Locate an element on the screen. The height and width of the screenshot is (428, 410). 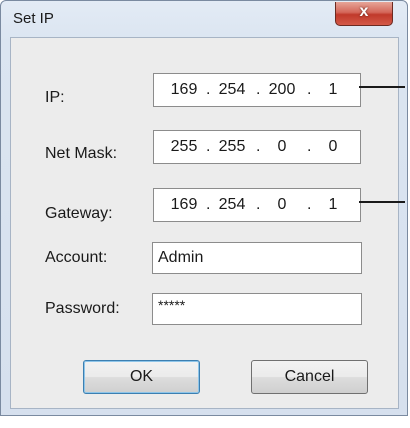
gateway-octet-1: 169 is located at coordinates (184, 205).